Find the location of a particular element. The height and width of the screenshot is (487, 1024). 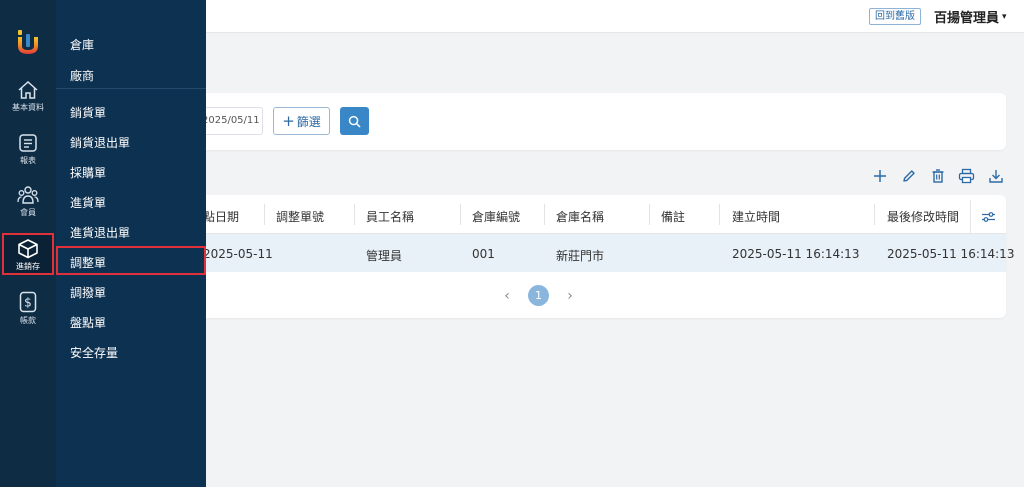

icon-rail: 基本資料 報表 會員 進銷存 $ 帳款 is located at coordinates (28, 243).